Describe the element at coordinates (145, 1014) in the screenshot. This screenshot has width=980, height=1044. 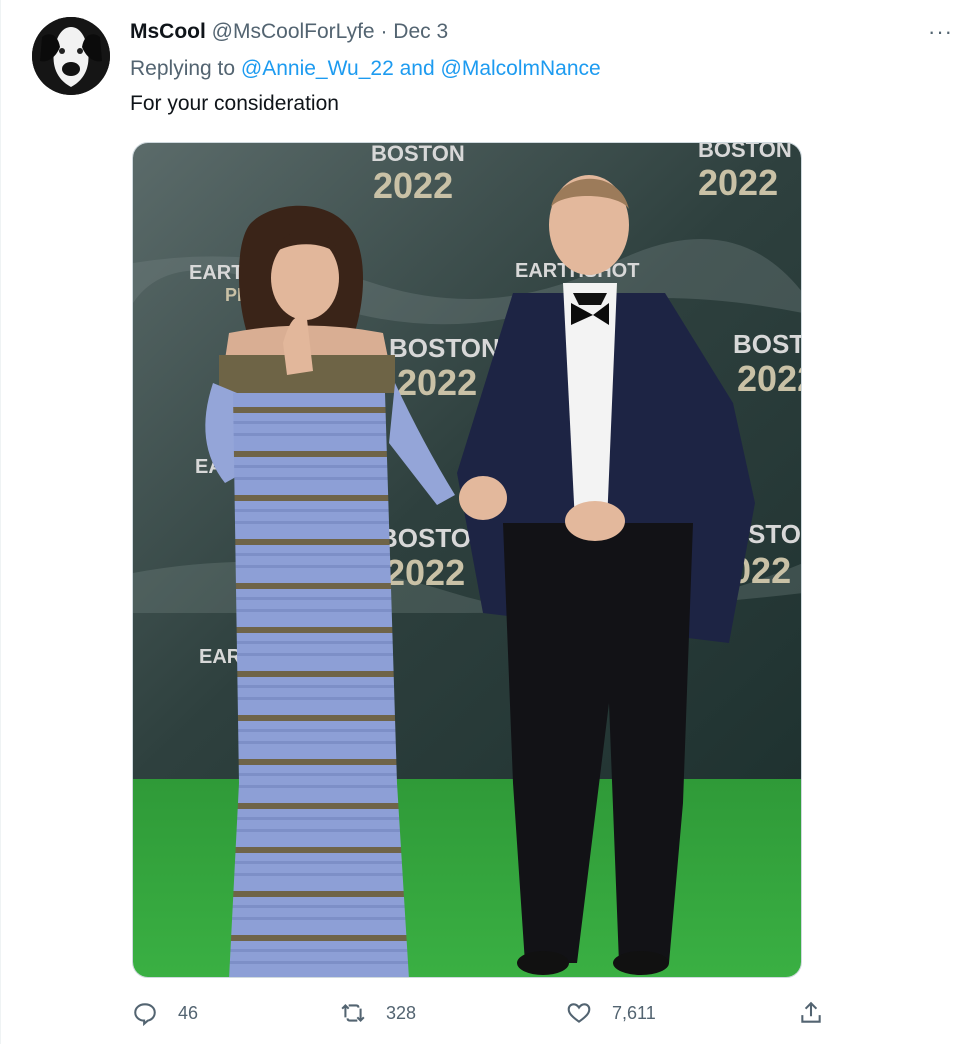
I see `speech-bubble-icon` at that location.